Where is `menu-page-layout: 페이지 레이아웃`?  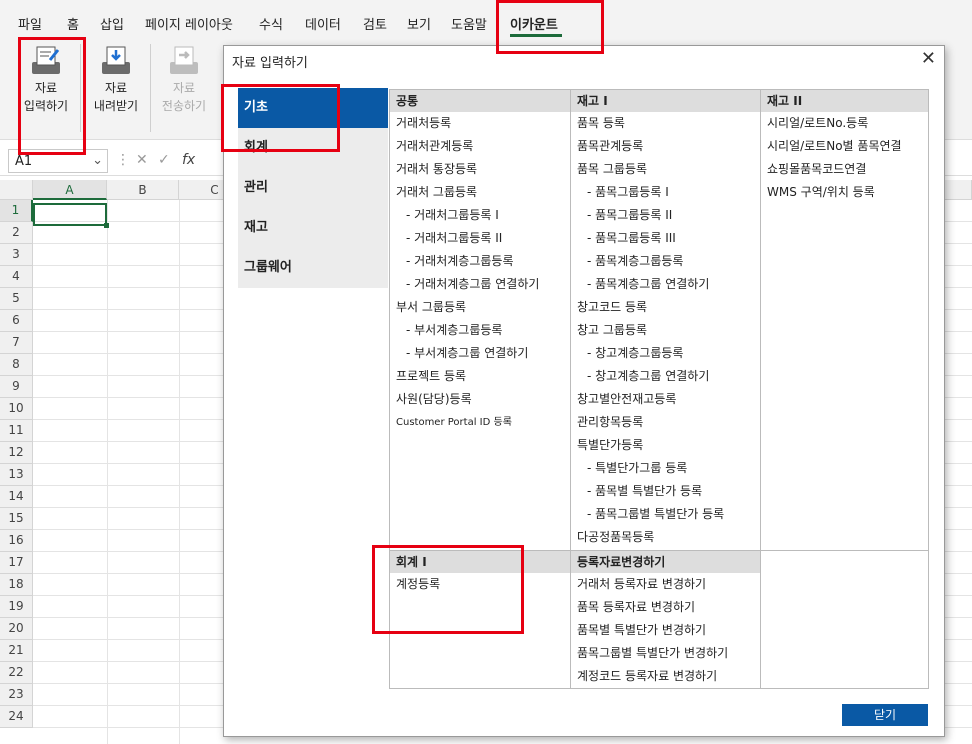 menu-page-layout: 페이지 레이아웃 is located at coordinates (189, 23).